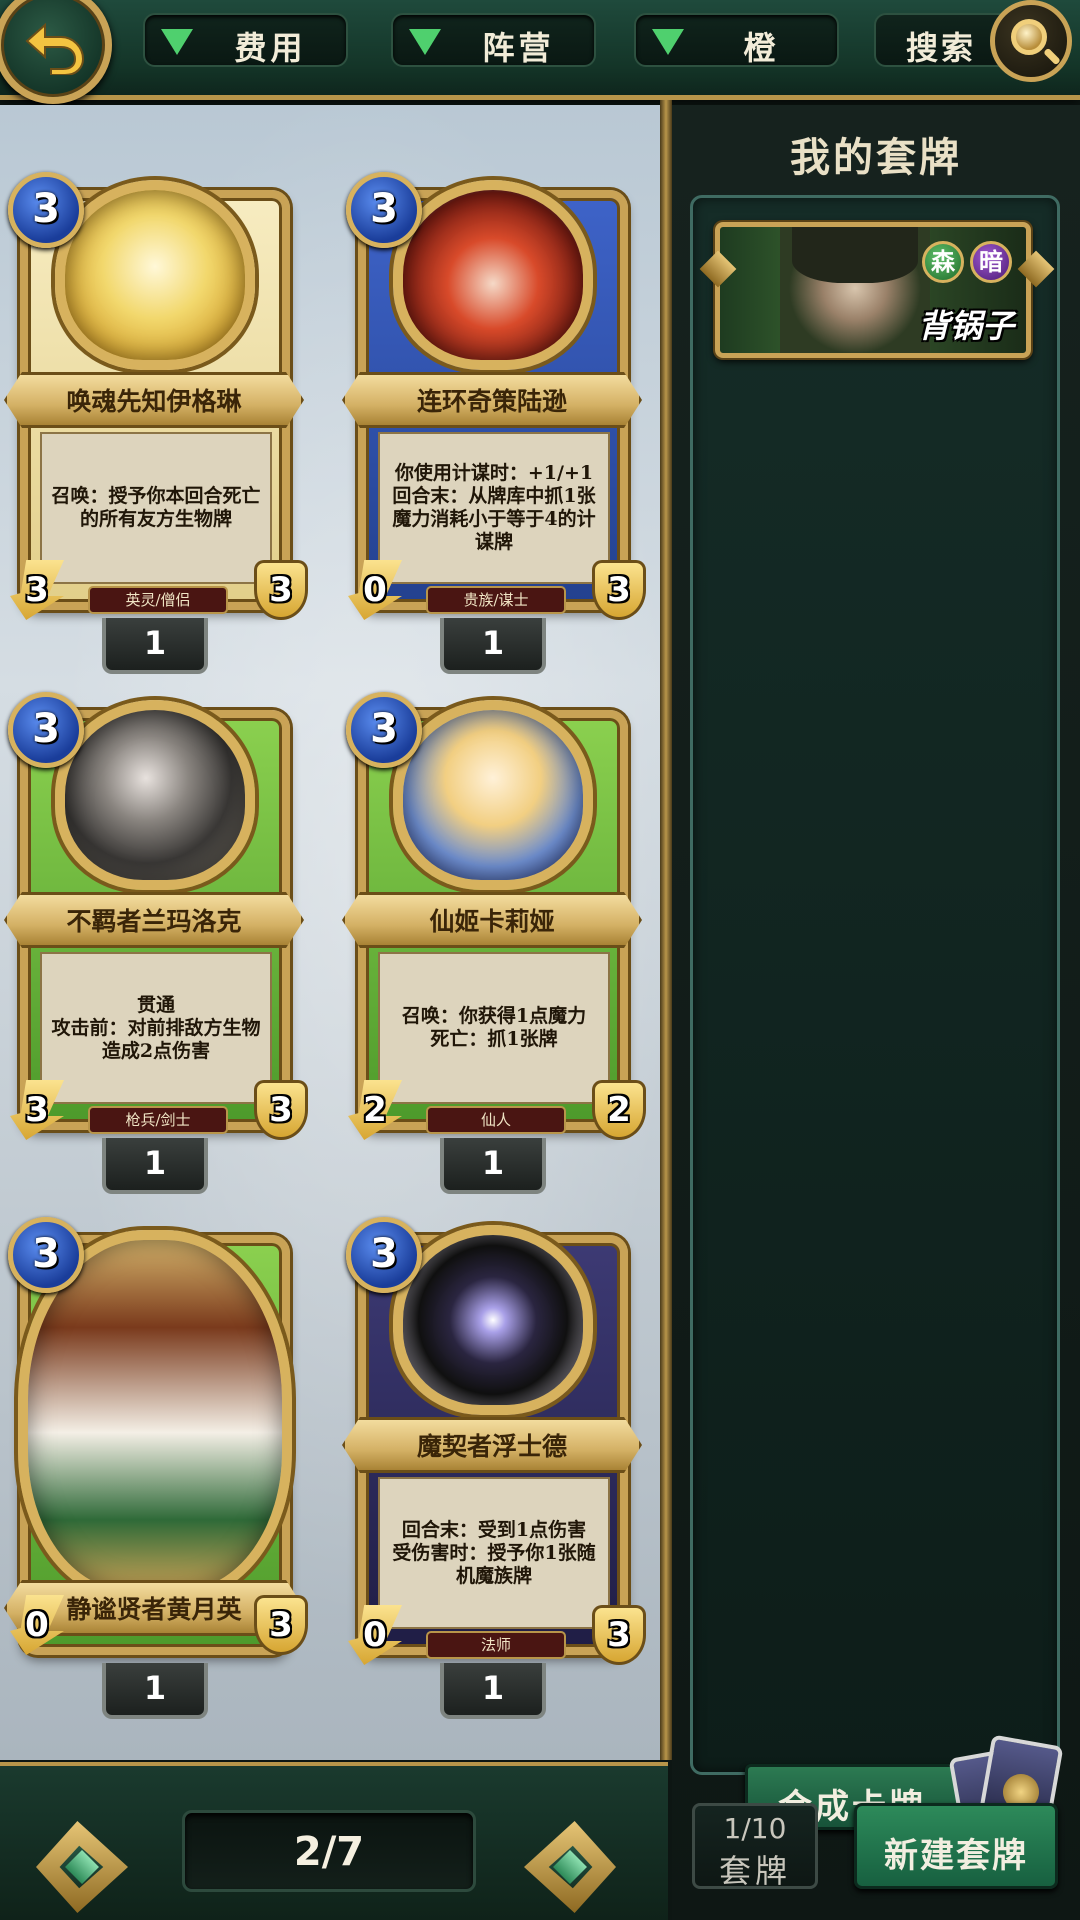 Image resolution: width=1080 pixels, height=1920 pixels. I want to click on back-arrow-icon, so click(55, 48).